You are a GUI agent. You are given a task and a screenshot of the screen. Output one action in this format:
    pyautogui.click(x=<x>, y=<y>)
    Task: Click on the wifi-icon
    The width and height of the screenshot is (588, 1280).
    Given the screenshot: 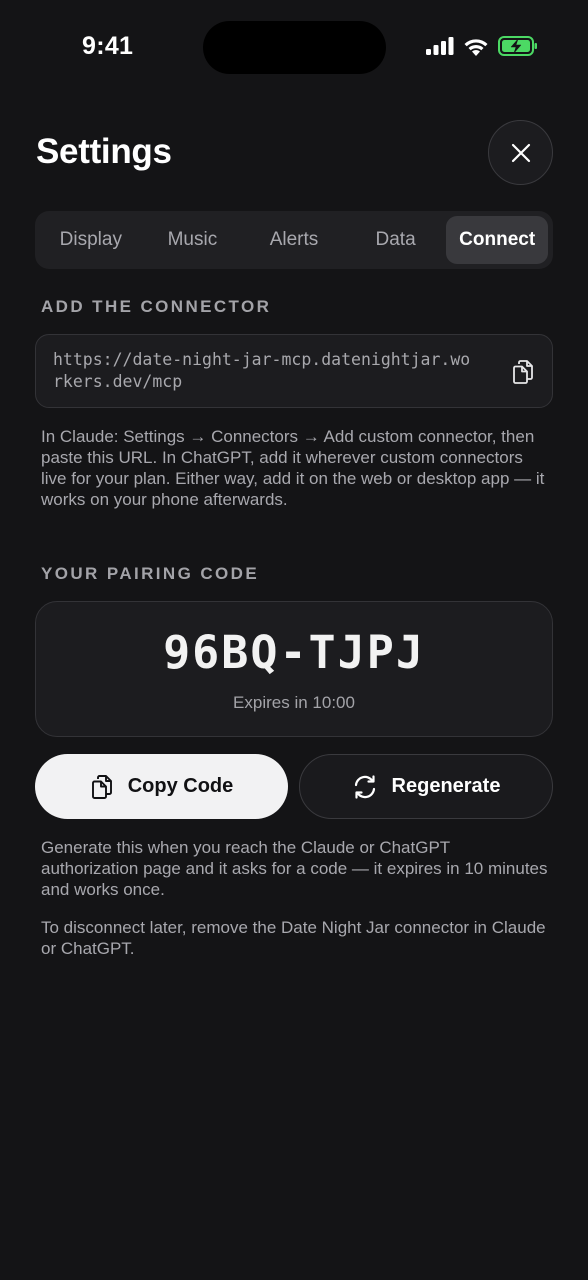 What is the action you would take?
    pyautogui.click(x=476, y=47)
    